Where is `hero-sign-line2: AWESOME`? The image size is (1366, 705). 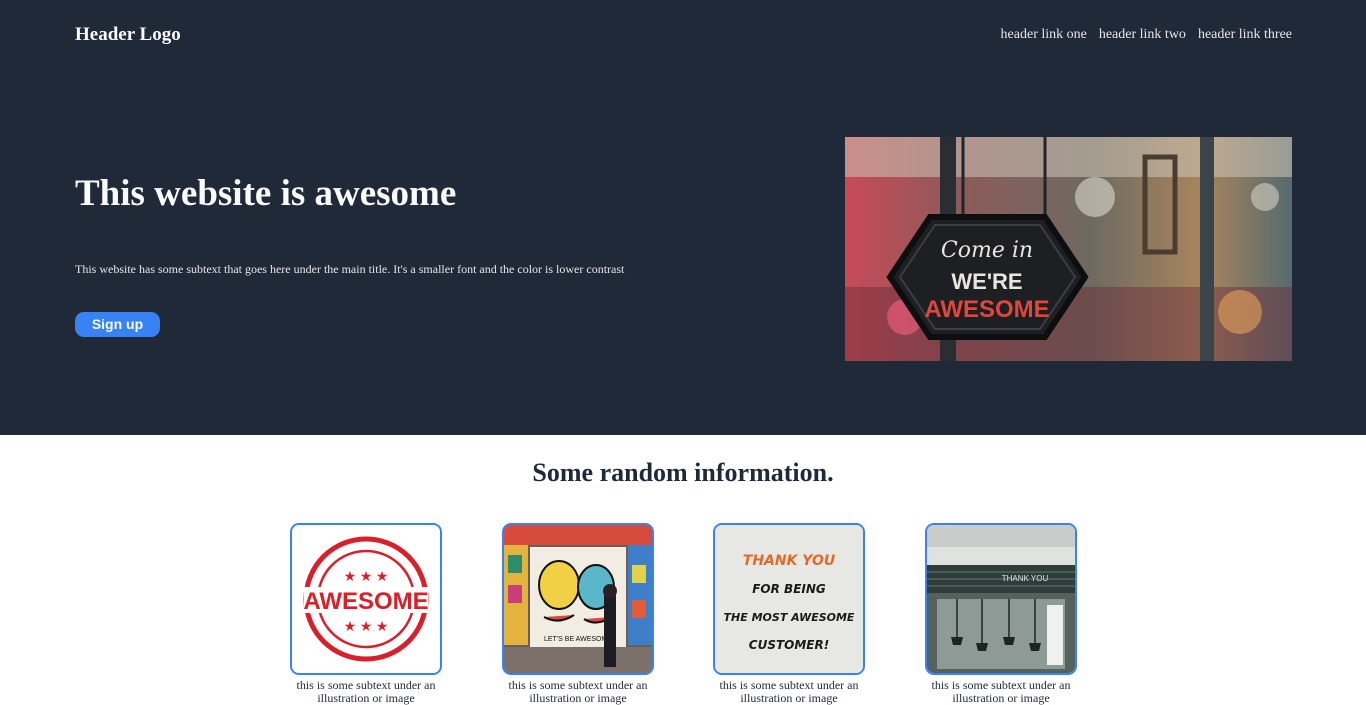 hero-sign-line2: AWESOME is located at coordinates (986, 309).